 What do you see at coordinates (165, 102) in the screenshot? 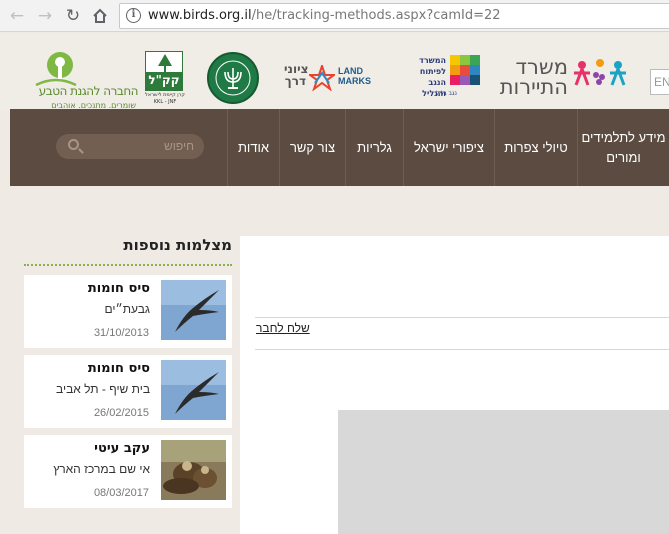
I see `kkl-latin: KKL - JNF` at bounding box center [165, 102].